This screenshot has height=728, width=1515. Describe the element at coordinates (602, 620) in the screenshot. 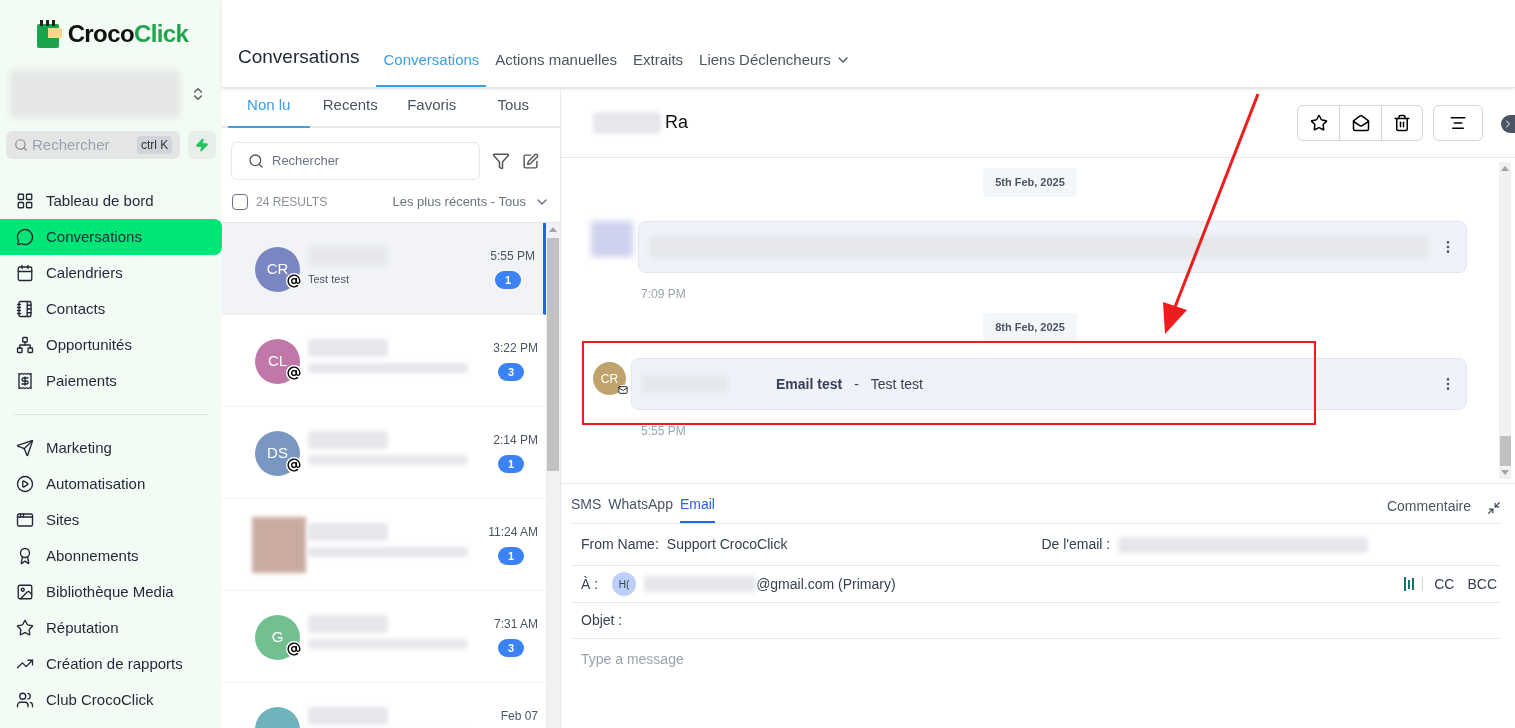

I see `field-label: Objet :` at that location.